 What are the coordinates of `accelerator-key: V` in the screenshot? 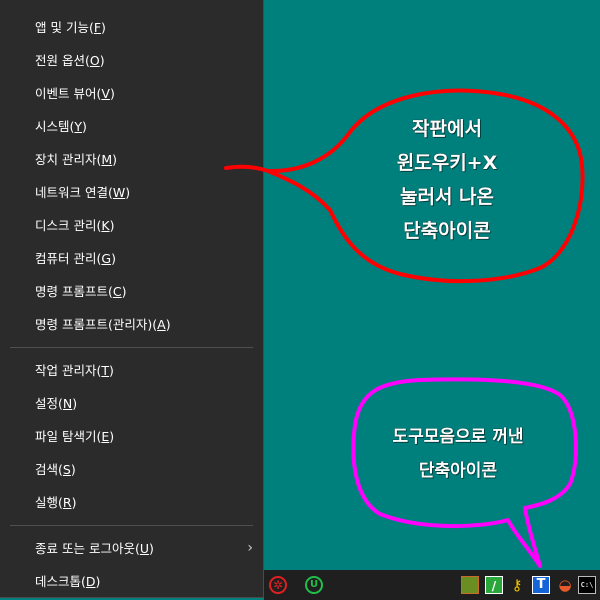 It's located at (105, 93).